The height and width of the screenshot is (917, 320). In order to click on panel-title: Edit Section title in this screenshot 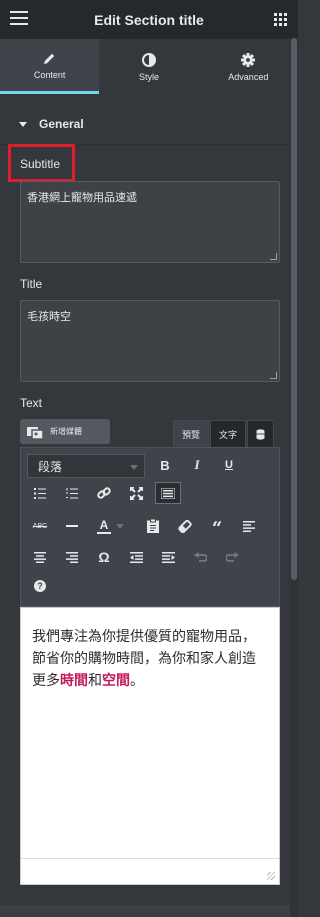, I will do `click(149, 19)`.